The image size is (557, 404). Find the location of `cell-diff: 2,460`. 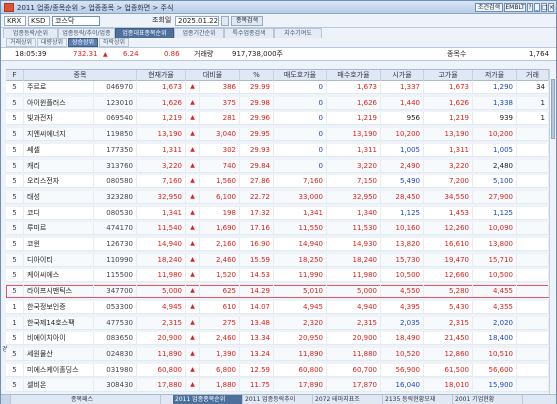

cell-diff: 2,460 is located at coordinates (220, 338).